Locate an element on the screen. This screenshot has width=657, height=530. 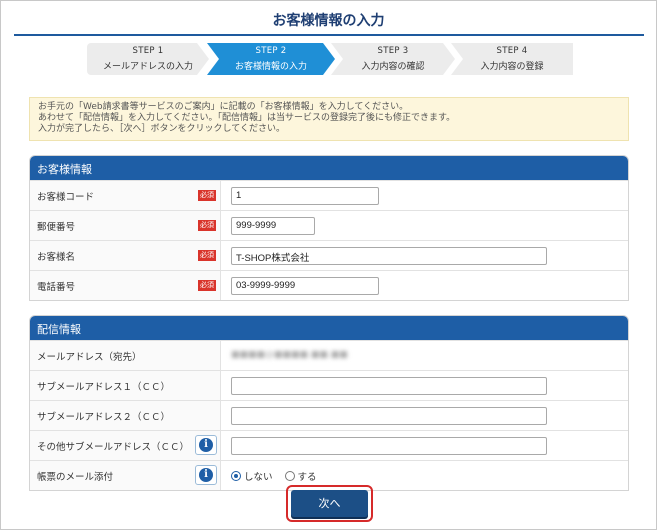
sub-email-1-input is located at coordinates (389, 386).